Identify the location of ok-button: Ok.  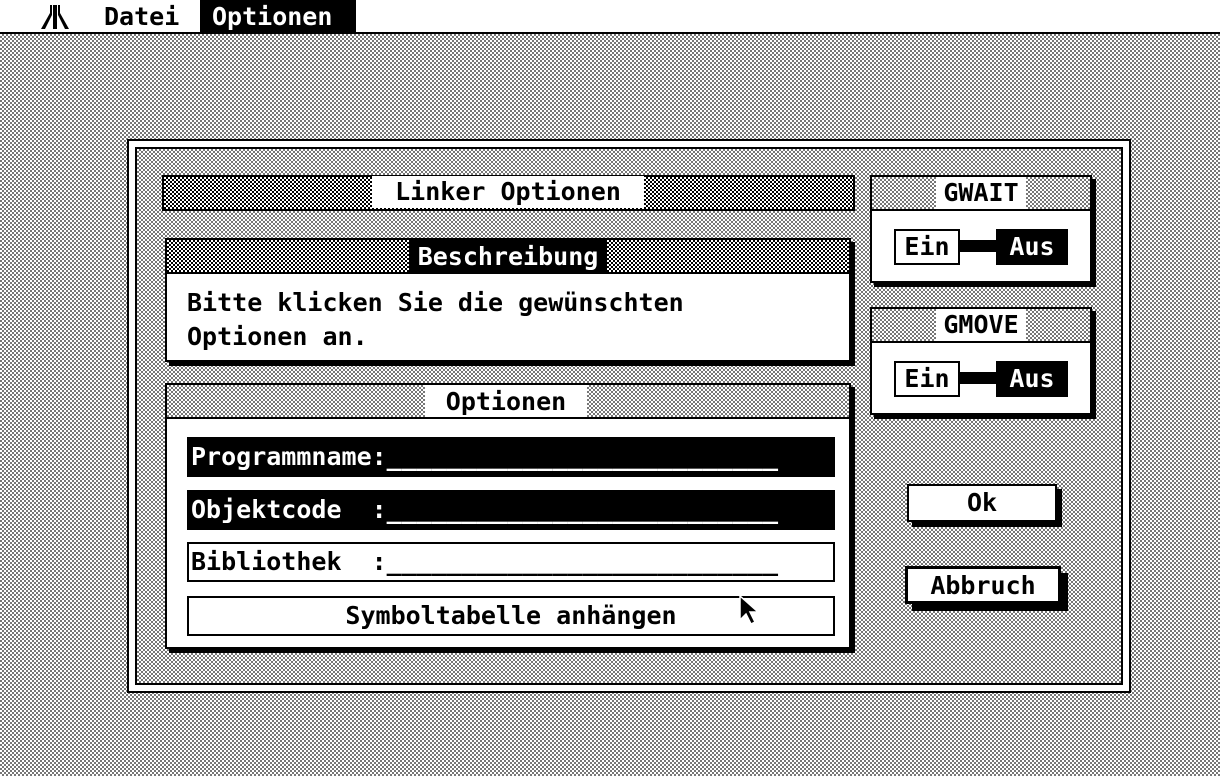
(982, 503).